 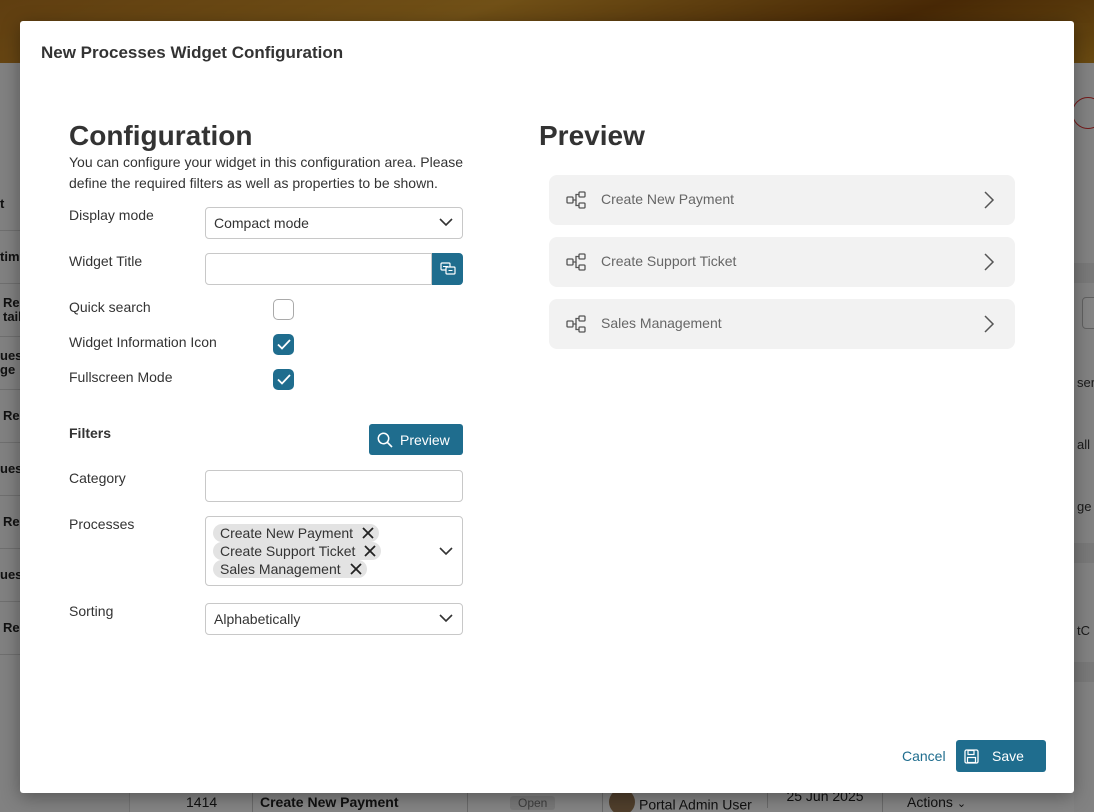 What do you see at coordinates (669, 261) in the screenshot?
I see `preview-item-label: Create Support Ticket` at bounding box center [669, 261].